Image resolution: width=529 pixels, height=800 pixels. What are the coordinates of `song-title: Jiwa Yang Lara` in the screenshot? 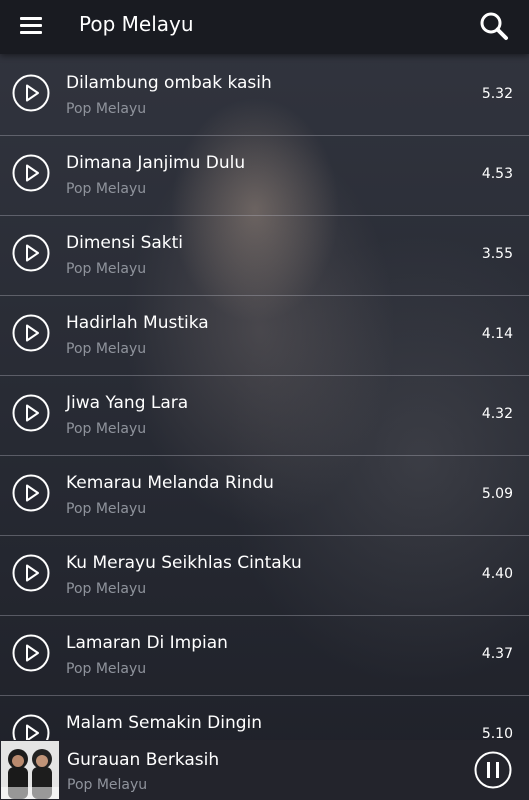 It's located at (127, 403).